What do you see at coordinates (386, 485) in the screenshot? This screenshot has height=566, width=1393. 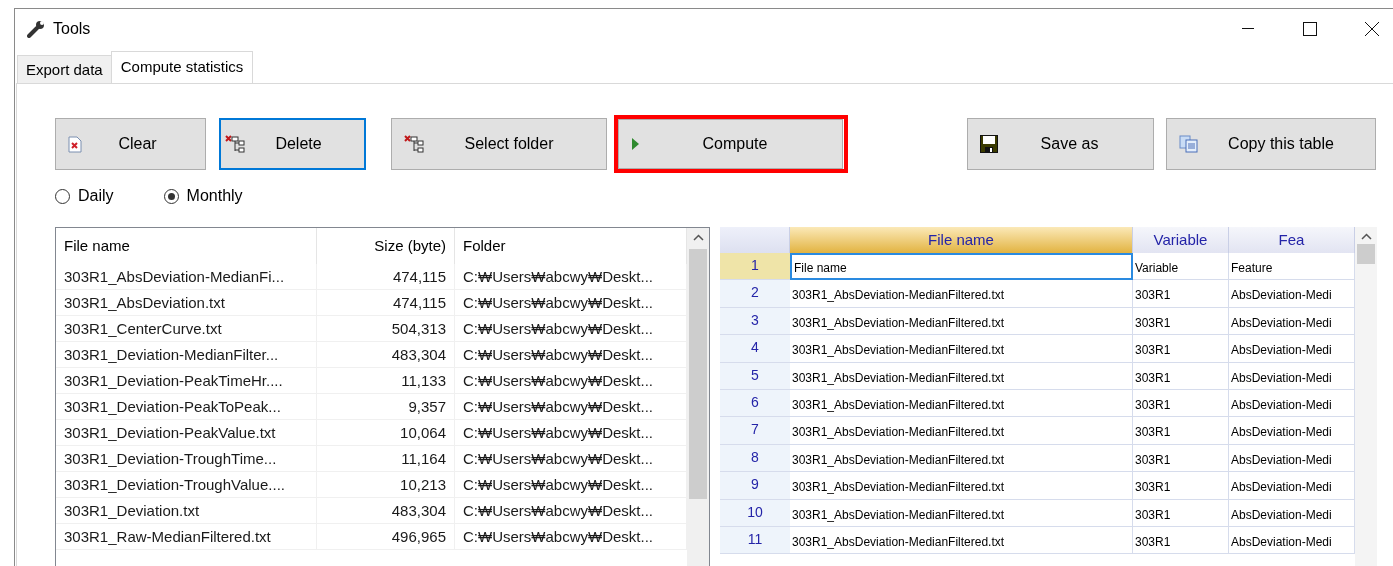 I see `list-cell: 10,213` at bounding box center [386, 485].